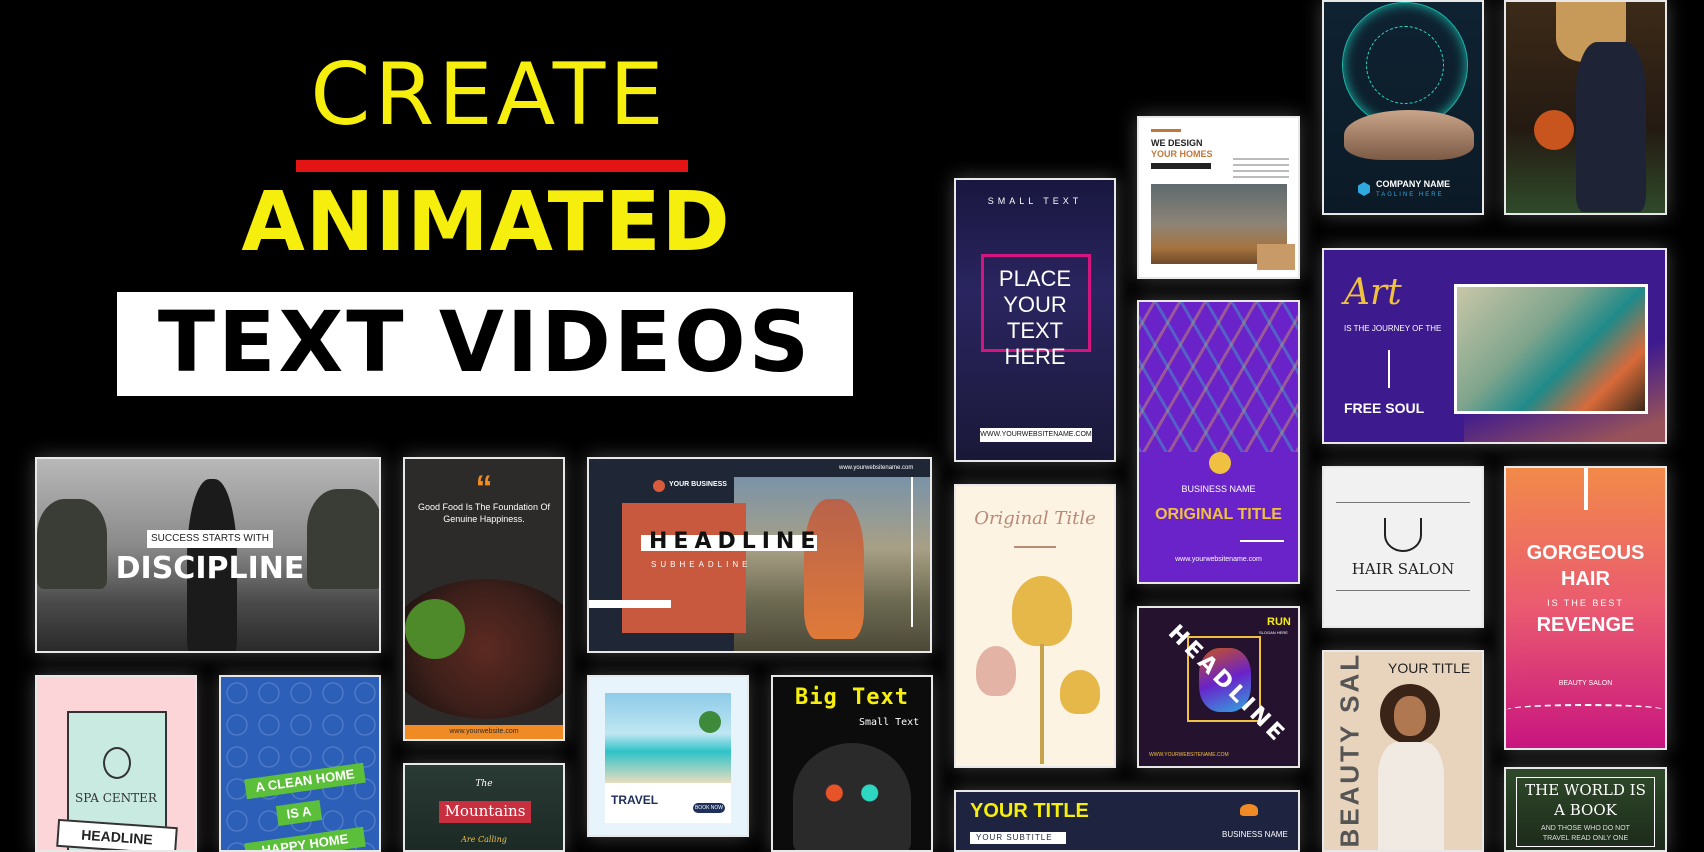 Image resolution: width=1704 pixels, height=852 pixels. What do you see at coordinates (484, 784) in the screenshot?
I see `mountains-the-label: The` at bounding box center [484, 784].